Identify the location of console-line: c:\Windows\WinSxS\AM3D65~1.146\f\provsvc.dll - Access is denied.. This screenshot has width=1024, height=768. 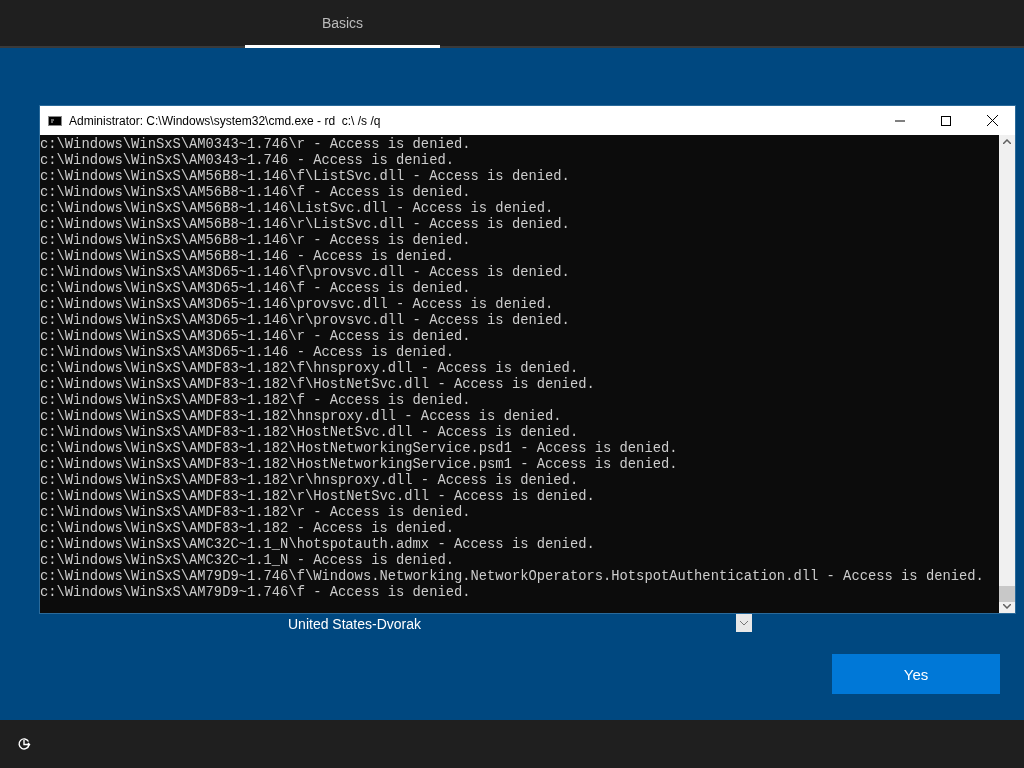
(305, 273).